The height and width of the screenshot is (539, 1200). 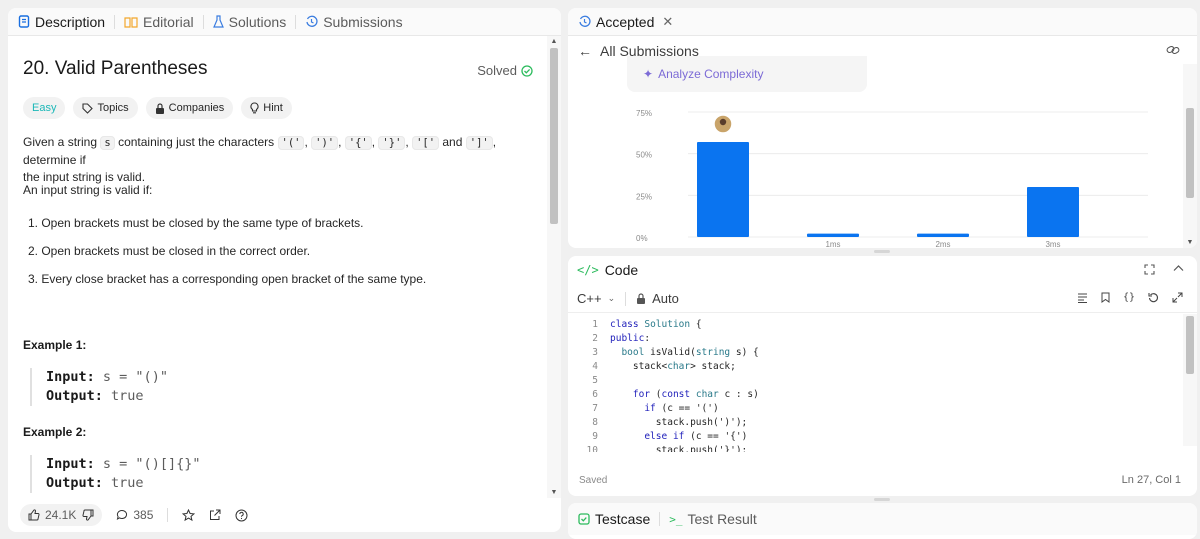 I want to click on editor-toolbar: C++ ⌄ Auto {}, so click(x=882, y=299).